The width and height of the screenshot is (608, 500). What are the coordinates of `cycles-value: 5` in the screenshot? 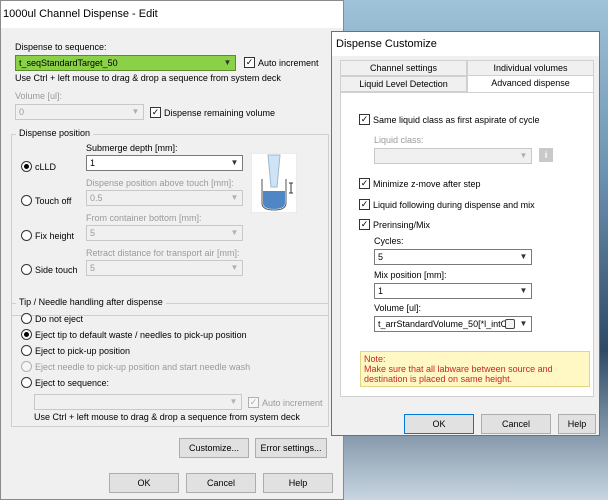 It's located at (381, 257).